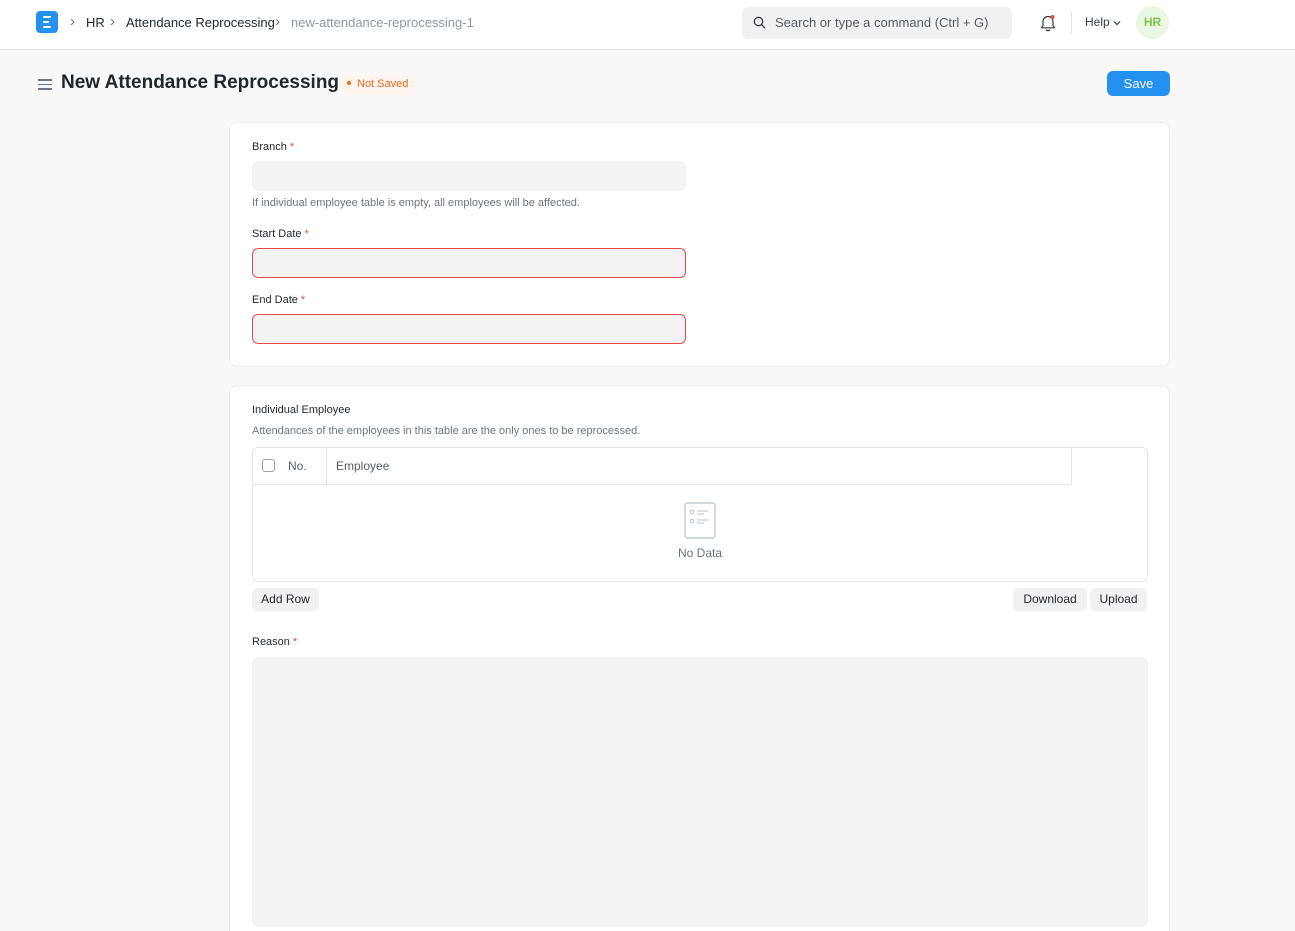 The image size is (1295, 931). Describe the element at coordinates (1048, 23) in the screenshot. I see `notification-bell-icon` at that location.